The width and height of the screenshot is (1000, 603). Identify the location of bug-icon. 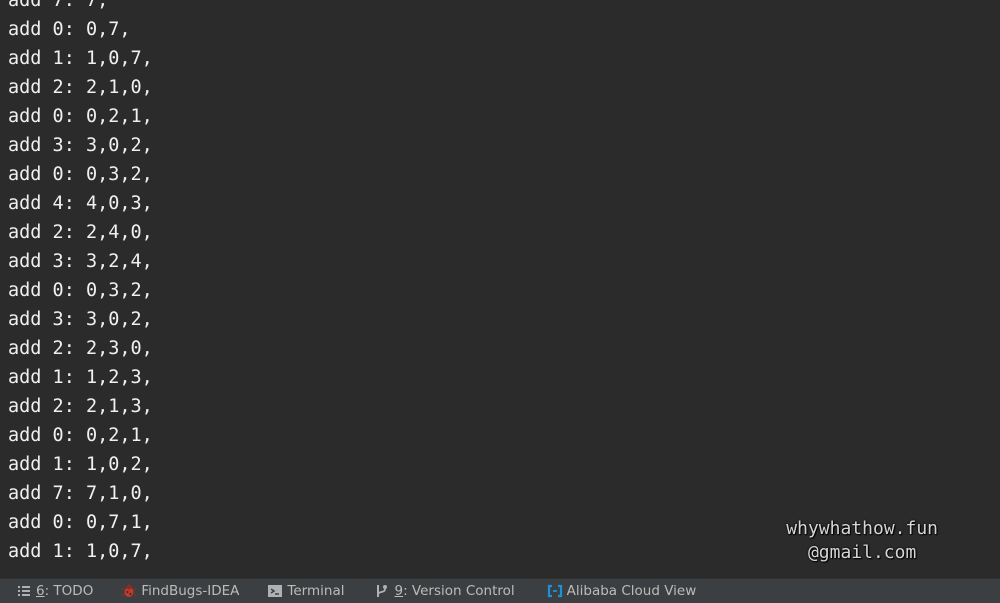
(129, 590).